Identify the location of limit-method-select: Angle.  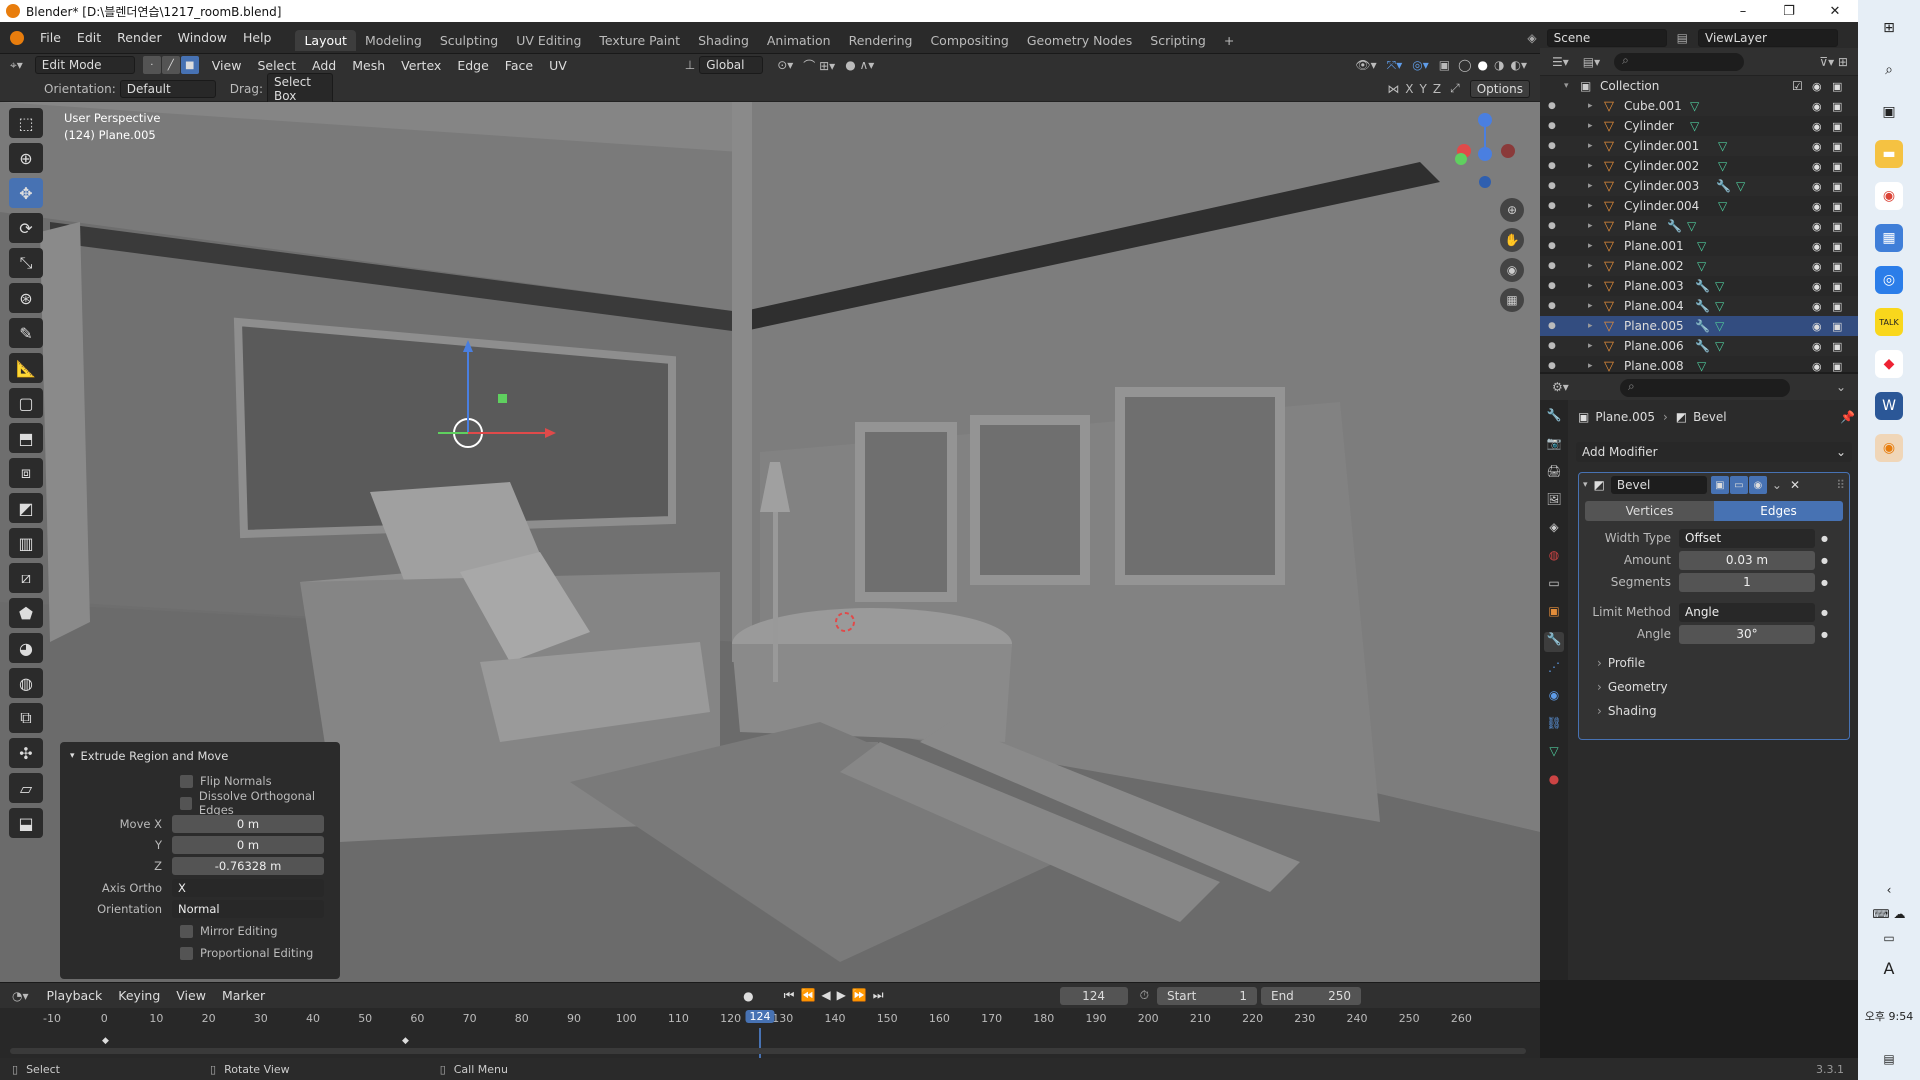
(1747, 612).